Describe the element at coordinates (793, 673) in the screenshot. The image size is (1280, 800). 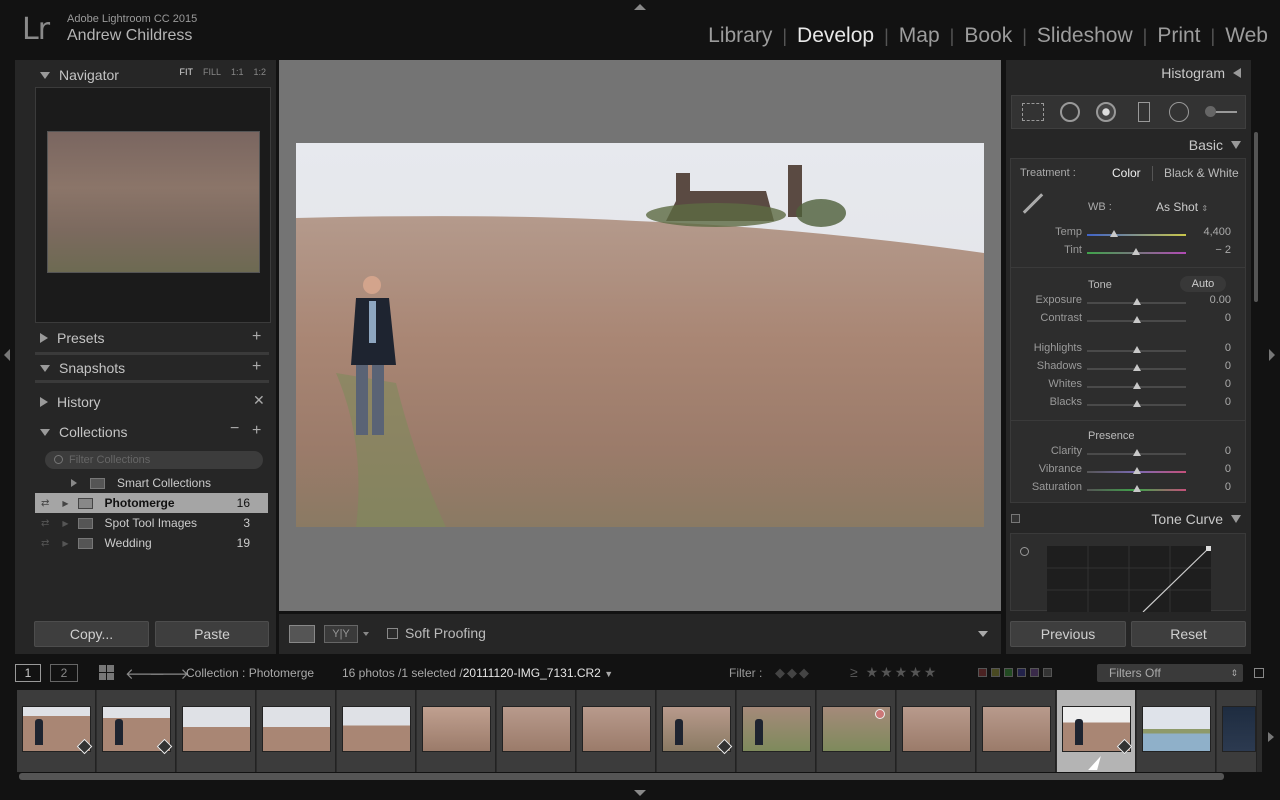
I see `flag-filter-icons: ◆◆◆` at that location.